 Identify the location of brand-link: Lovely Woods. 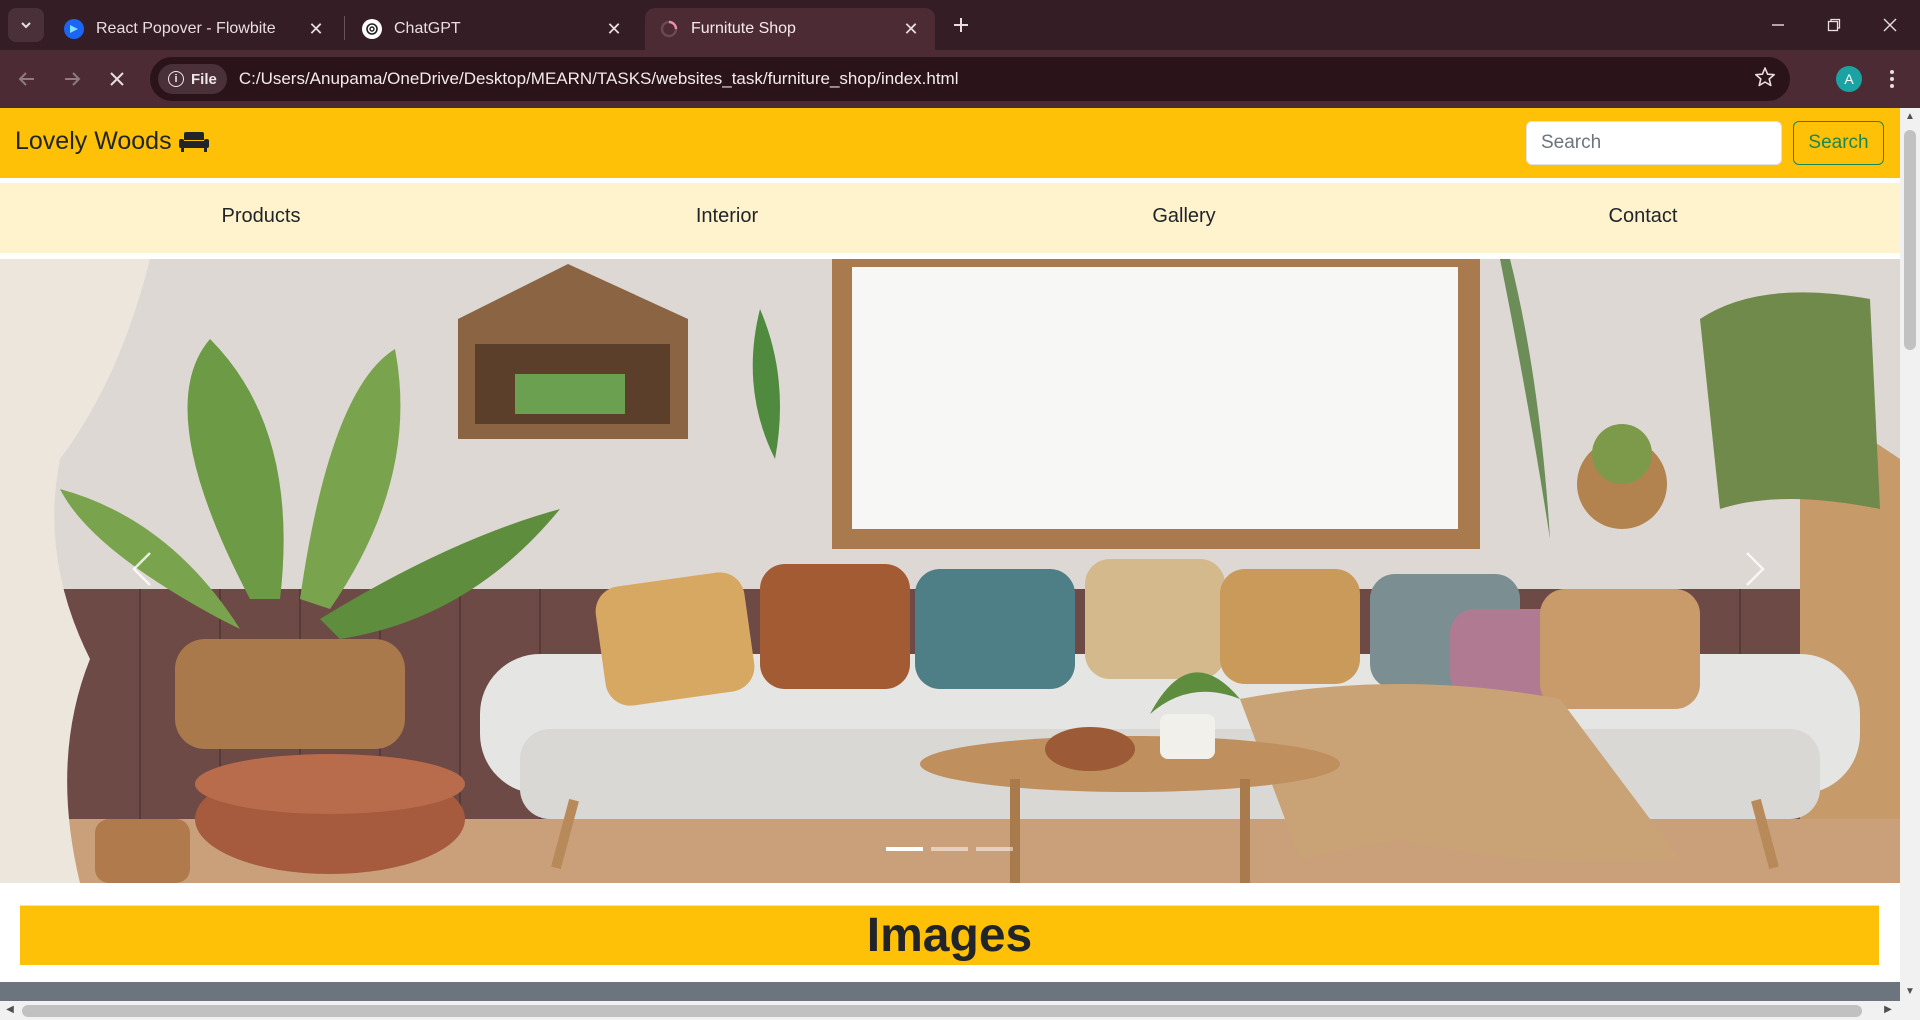
(112, 141).